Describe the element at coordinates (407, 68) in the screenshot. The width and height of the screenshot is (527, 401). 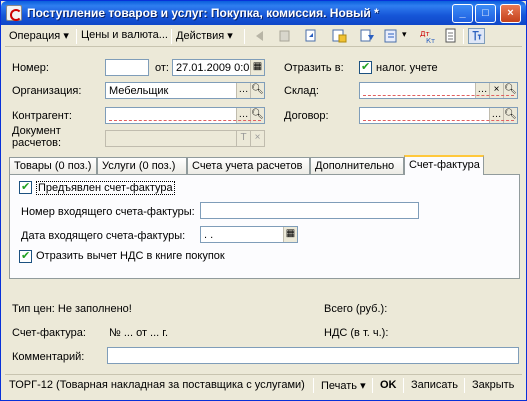
I see `tax-accounting-label: налог. учете` at that location.